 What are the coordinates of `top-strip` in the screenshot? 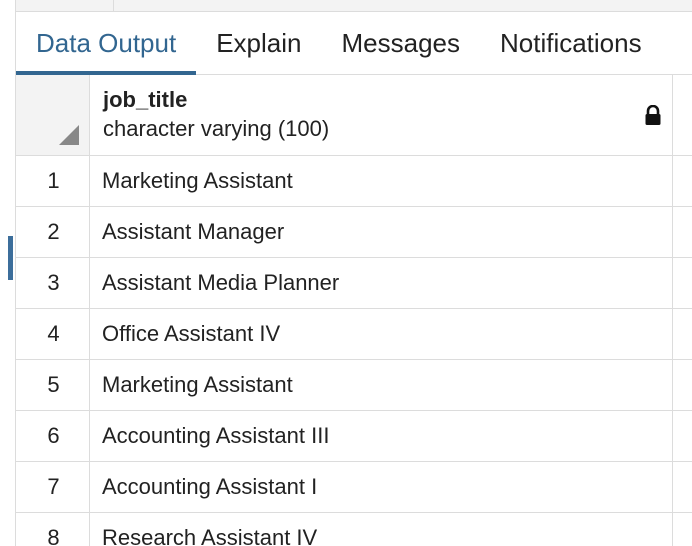 It's located at (354, 6).